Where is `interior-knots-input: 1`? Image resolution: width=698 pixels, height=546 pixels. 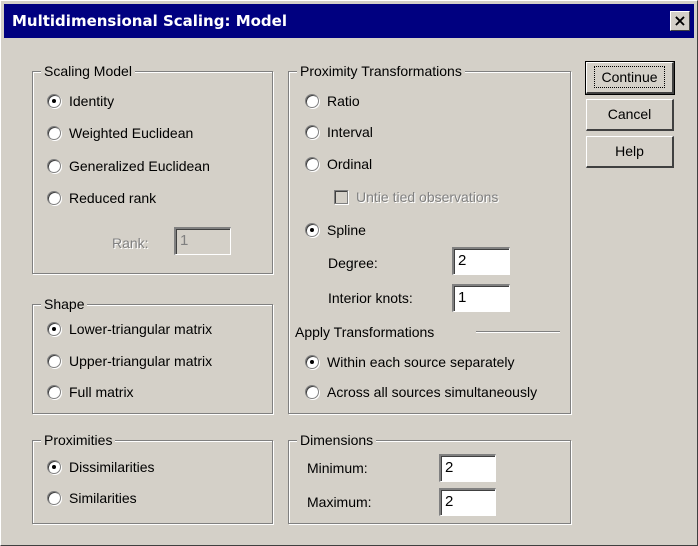
interior-knots-input: 1 is located at coordinates (481, 298).